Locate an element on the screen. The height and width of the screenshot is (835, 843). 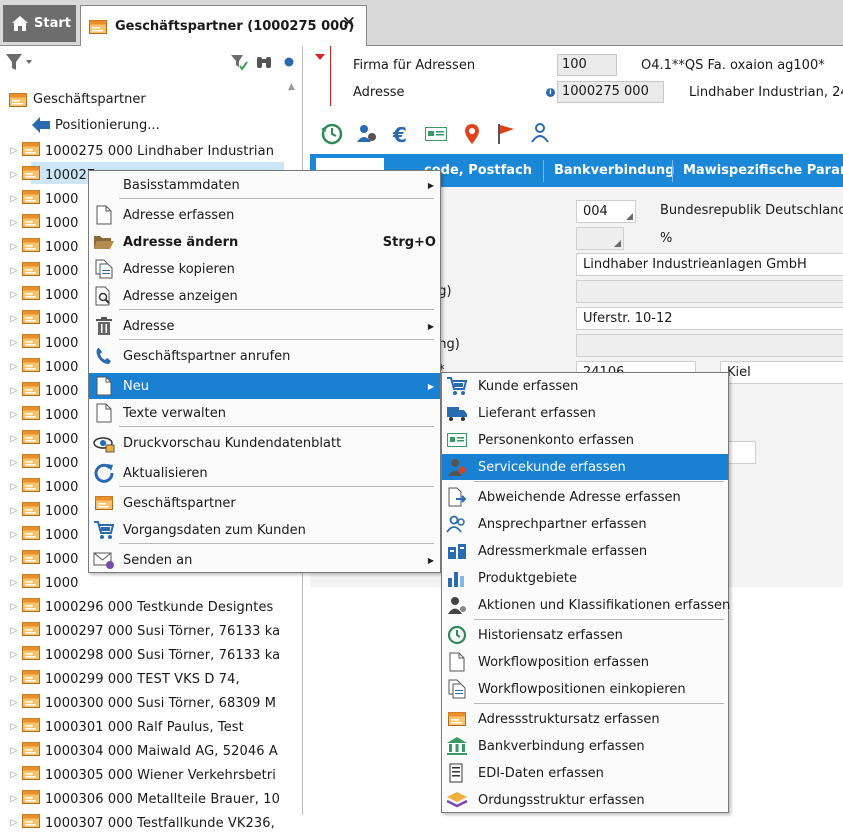
submenu-item: Personenkonto erfassen is located at coordinates (585, 440).